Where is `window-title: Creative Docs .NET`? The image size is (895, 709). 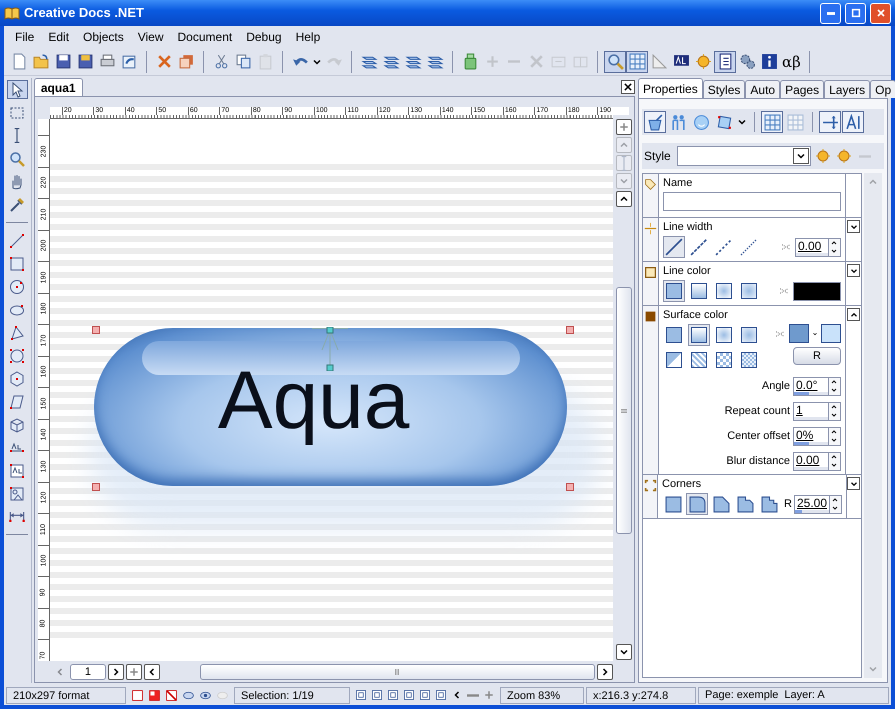
window-title: Creative Docs .NET is located at coordinates (84, 13).